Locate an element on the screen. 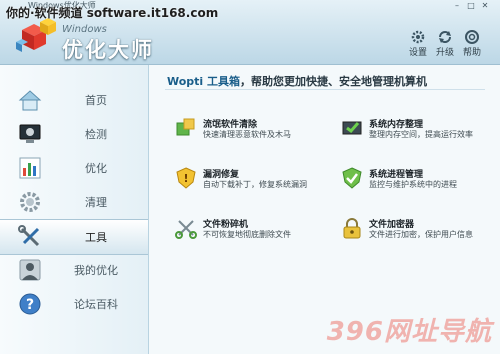 This screenshot has height=354, width=500. sidebar-item-label: 我的优化 is located at coordinates (96, 270).